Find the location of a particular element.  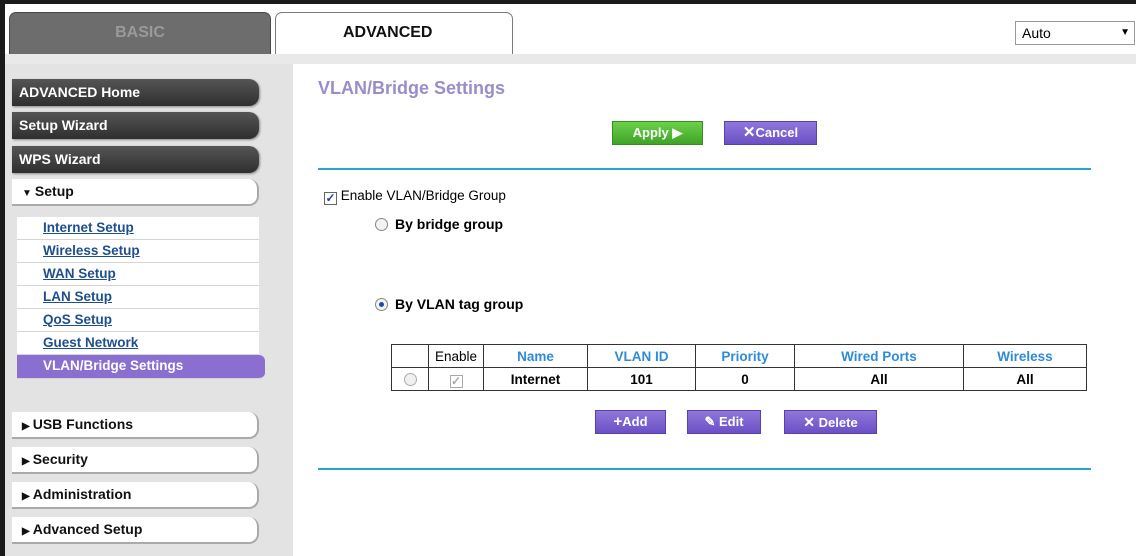

by-bridge-group-radio is located at coordinates (381, 224).